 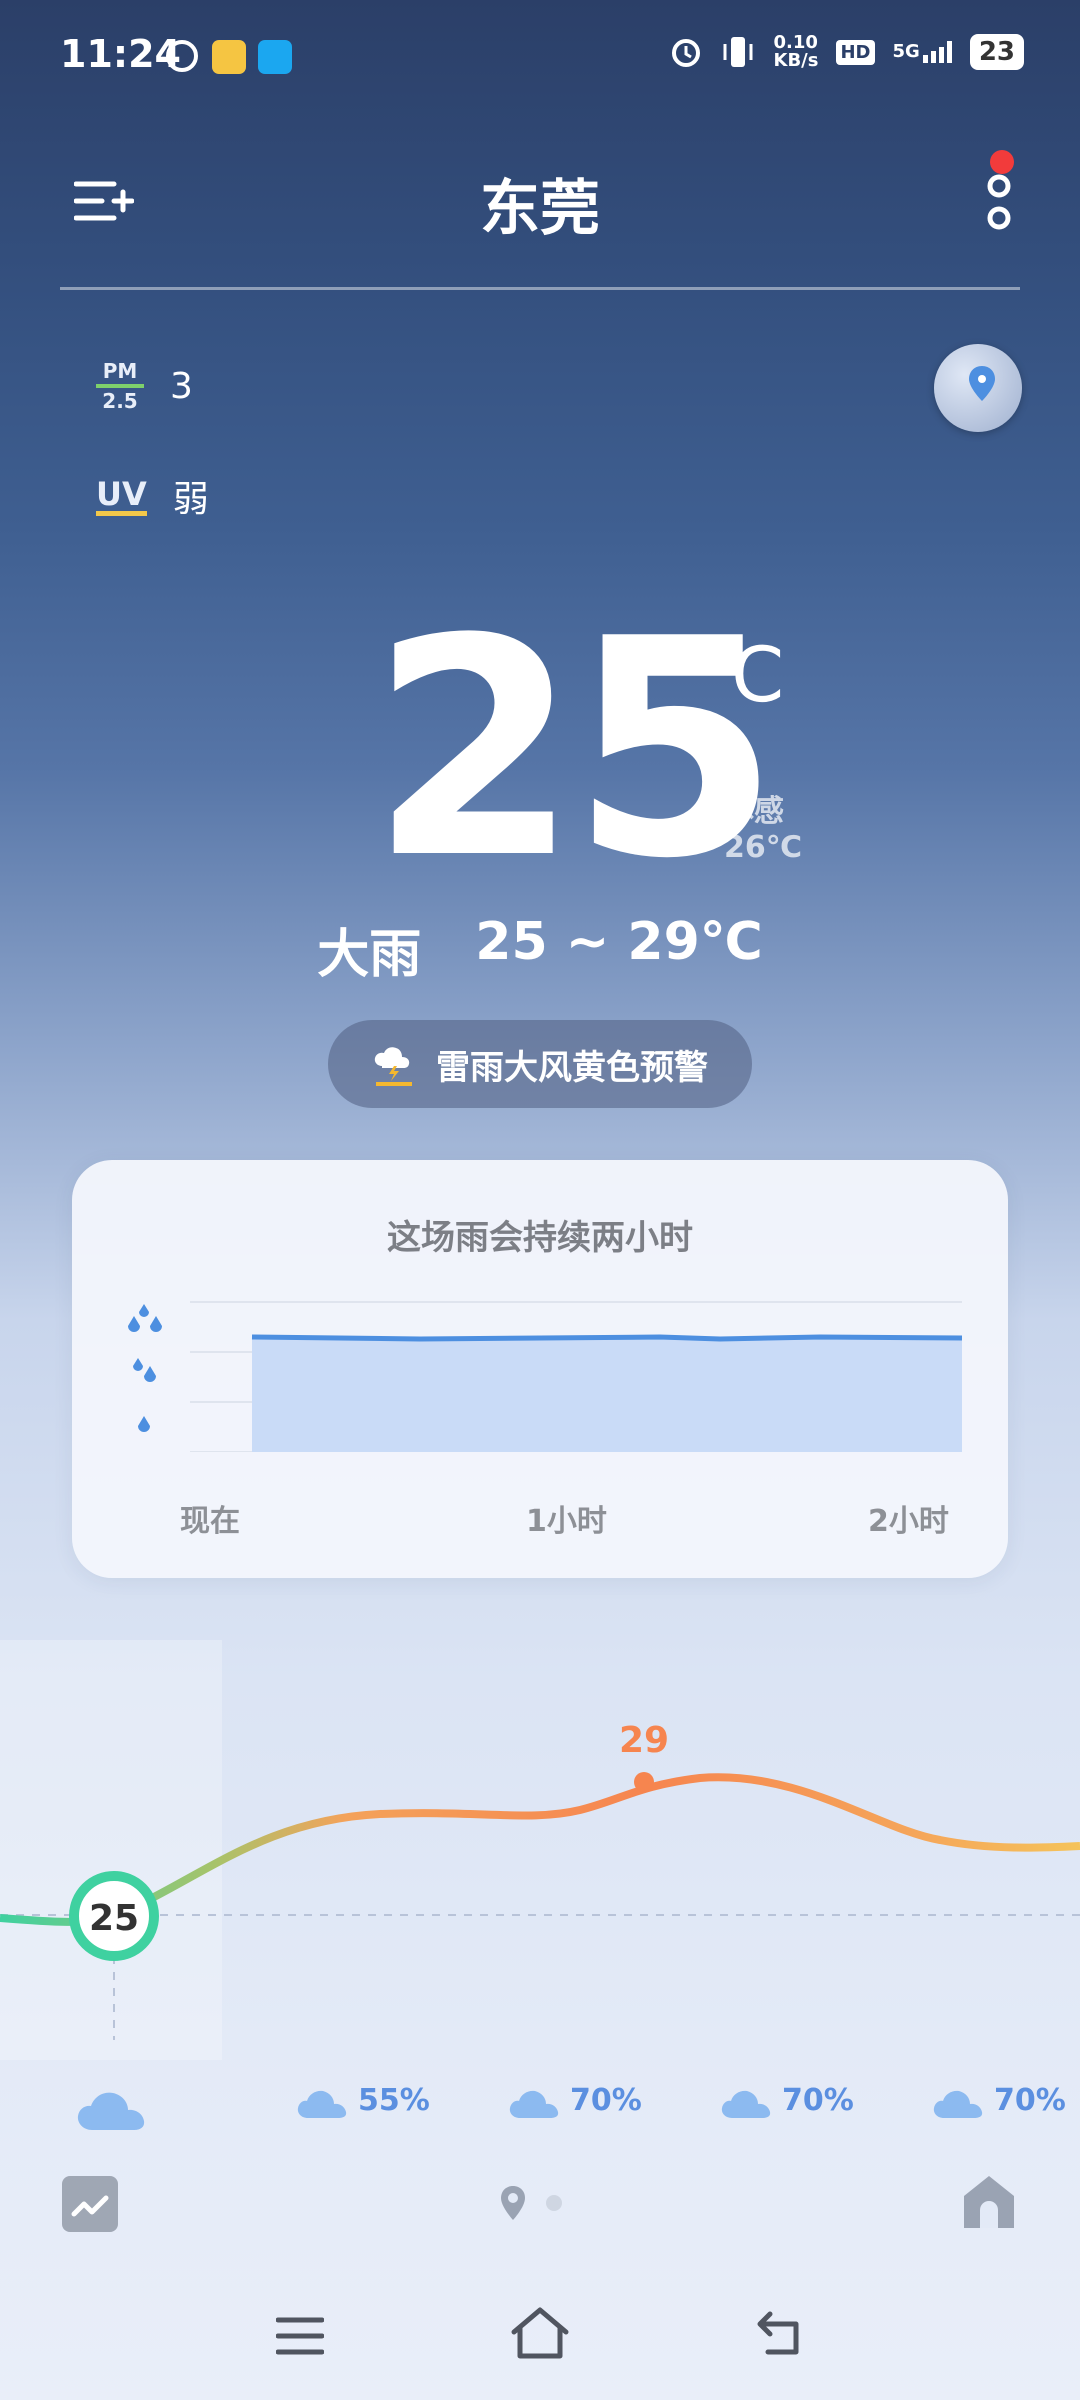 What do you see at coordinates (540, 203) in the screenshot?
I see `city-title: 东莞` at bounding box center [540, 203].